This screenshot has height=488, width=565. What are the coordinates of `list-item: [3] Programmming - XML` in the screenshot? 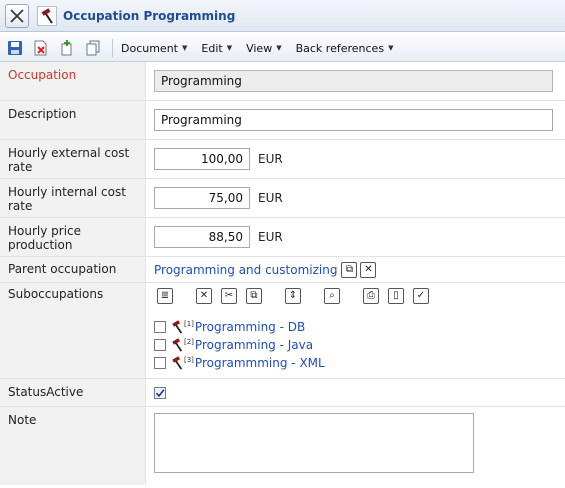 It's located at (239, 363).